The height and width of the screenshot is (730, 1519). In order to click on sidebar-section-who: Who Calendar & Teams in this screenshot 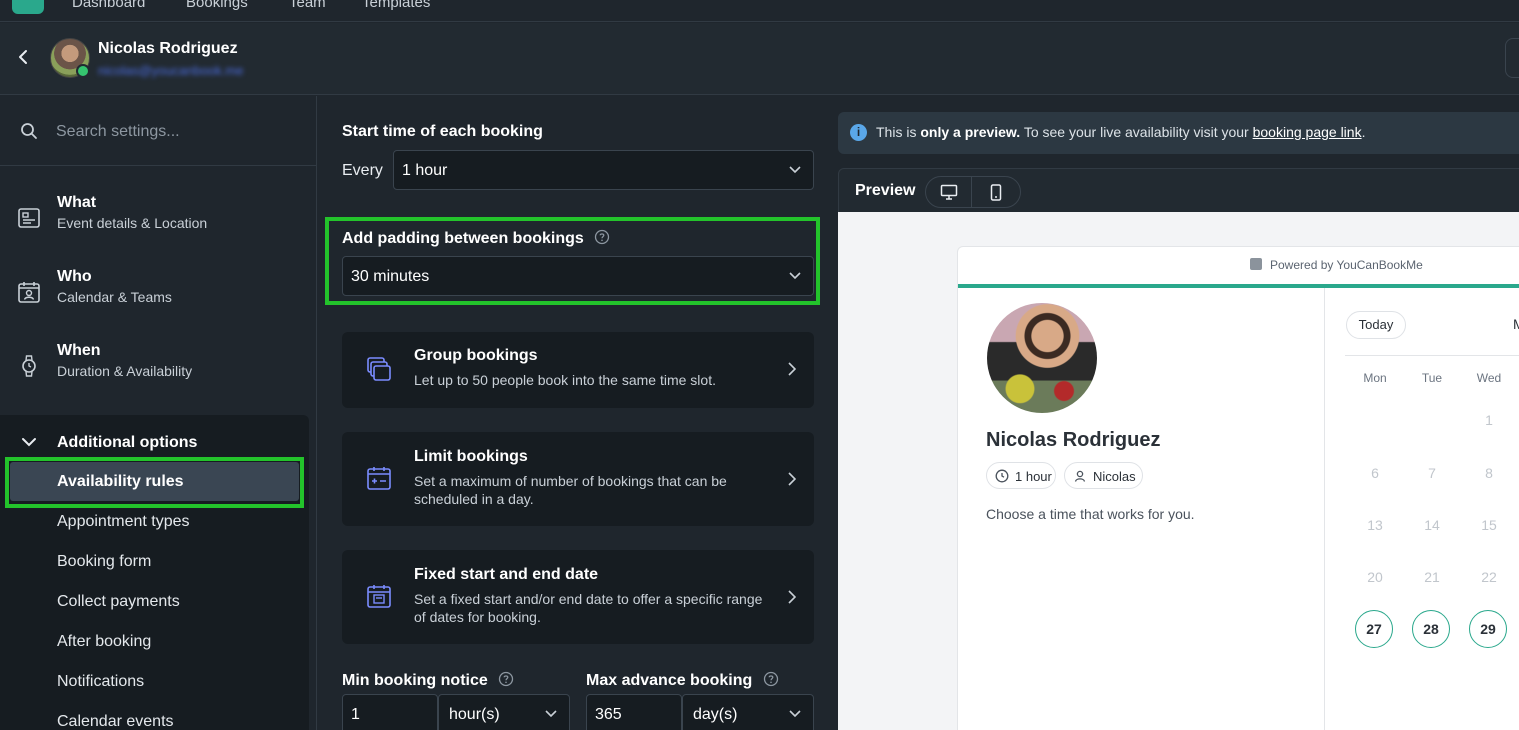, I will do `click(158, 303)`.